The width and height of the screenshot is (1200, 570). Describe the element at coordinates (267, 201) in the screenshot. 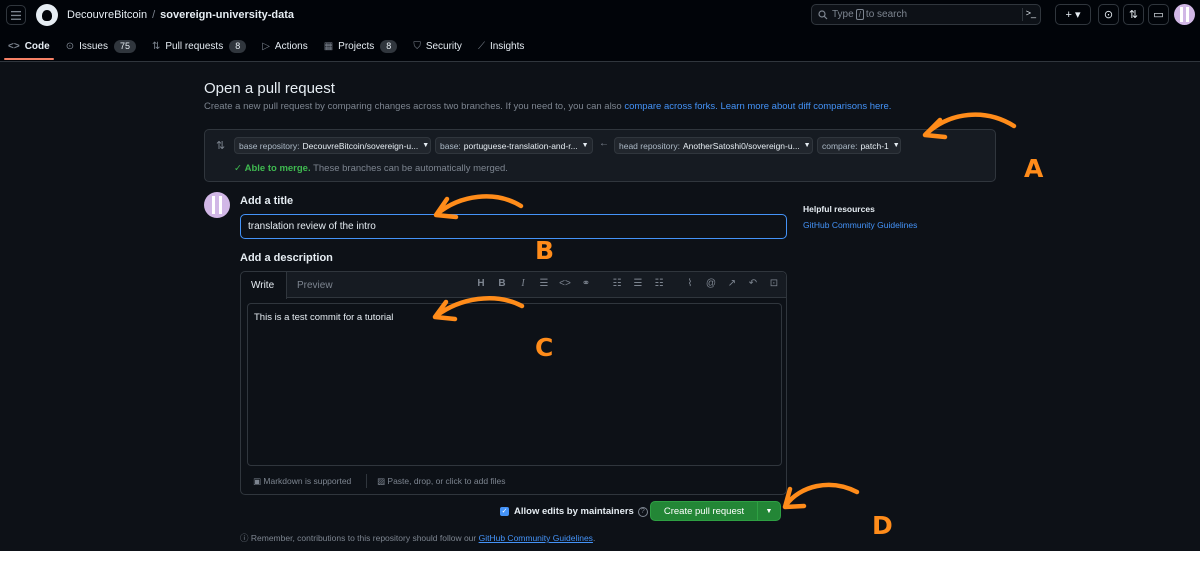

I see `title-label: Add a title` at that location.